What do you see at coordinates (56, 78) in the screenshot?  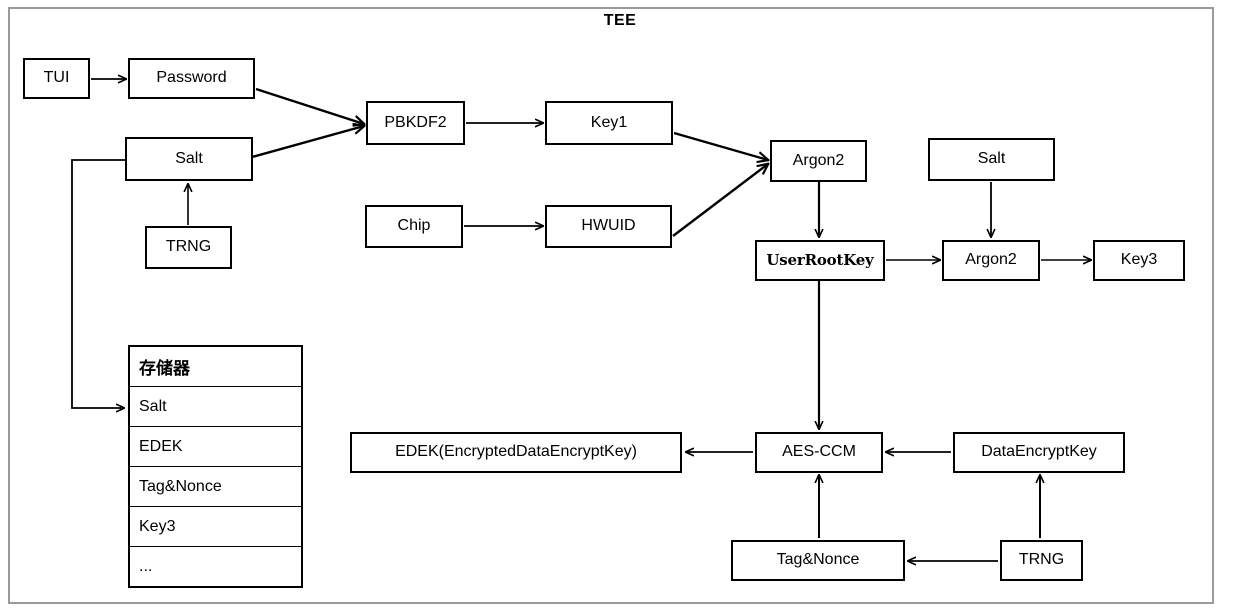 I see `node-tui: TUI` at bounding box center [56, 78].